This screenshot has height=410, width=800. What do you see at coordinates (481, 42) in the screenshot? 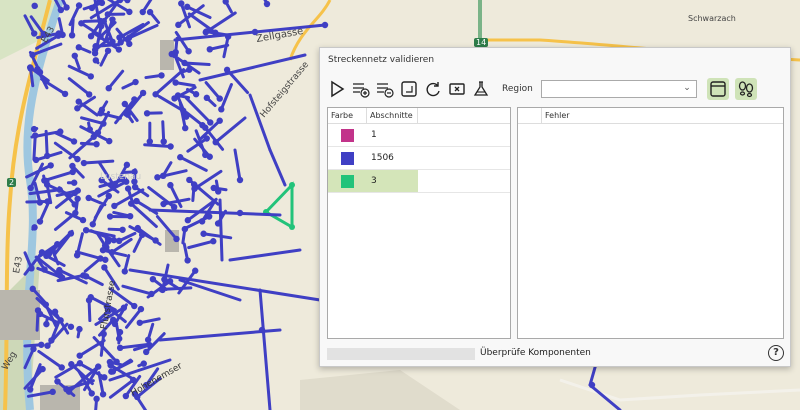
I see `road-badge-14: 14` at bounding box center [481, 42].